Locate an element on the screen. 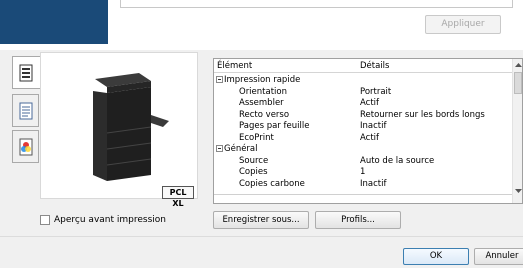 Image resolution: width=523 pixels, height=268 pixels. tab-color is located at coordinates (25, 146).